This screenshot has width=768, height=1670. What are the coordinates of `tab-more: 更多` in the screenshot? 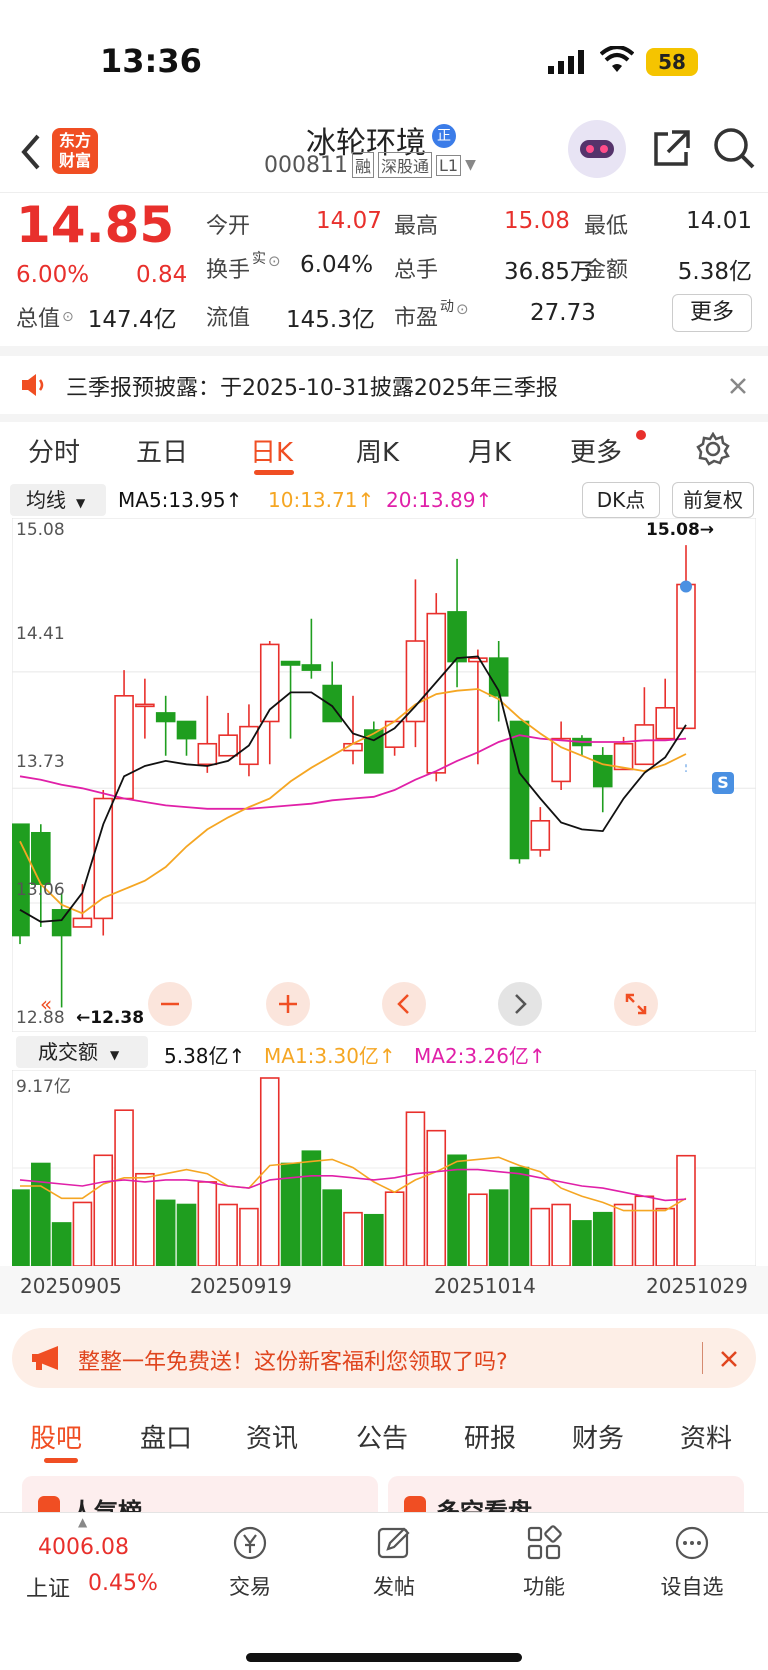 It's located at (596, 450).